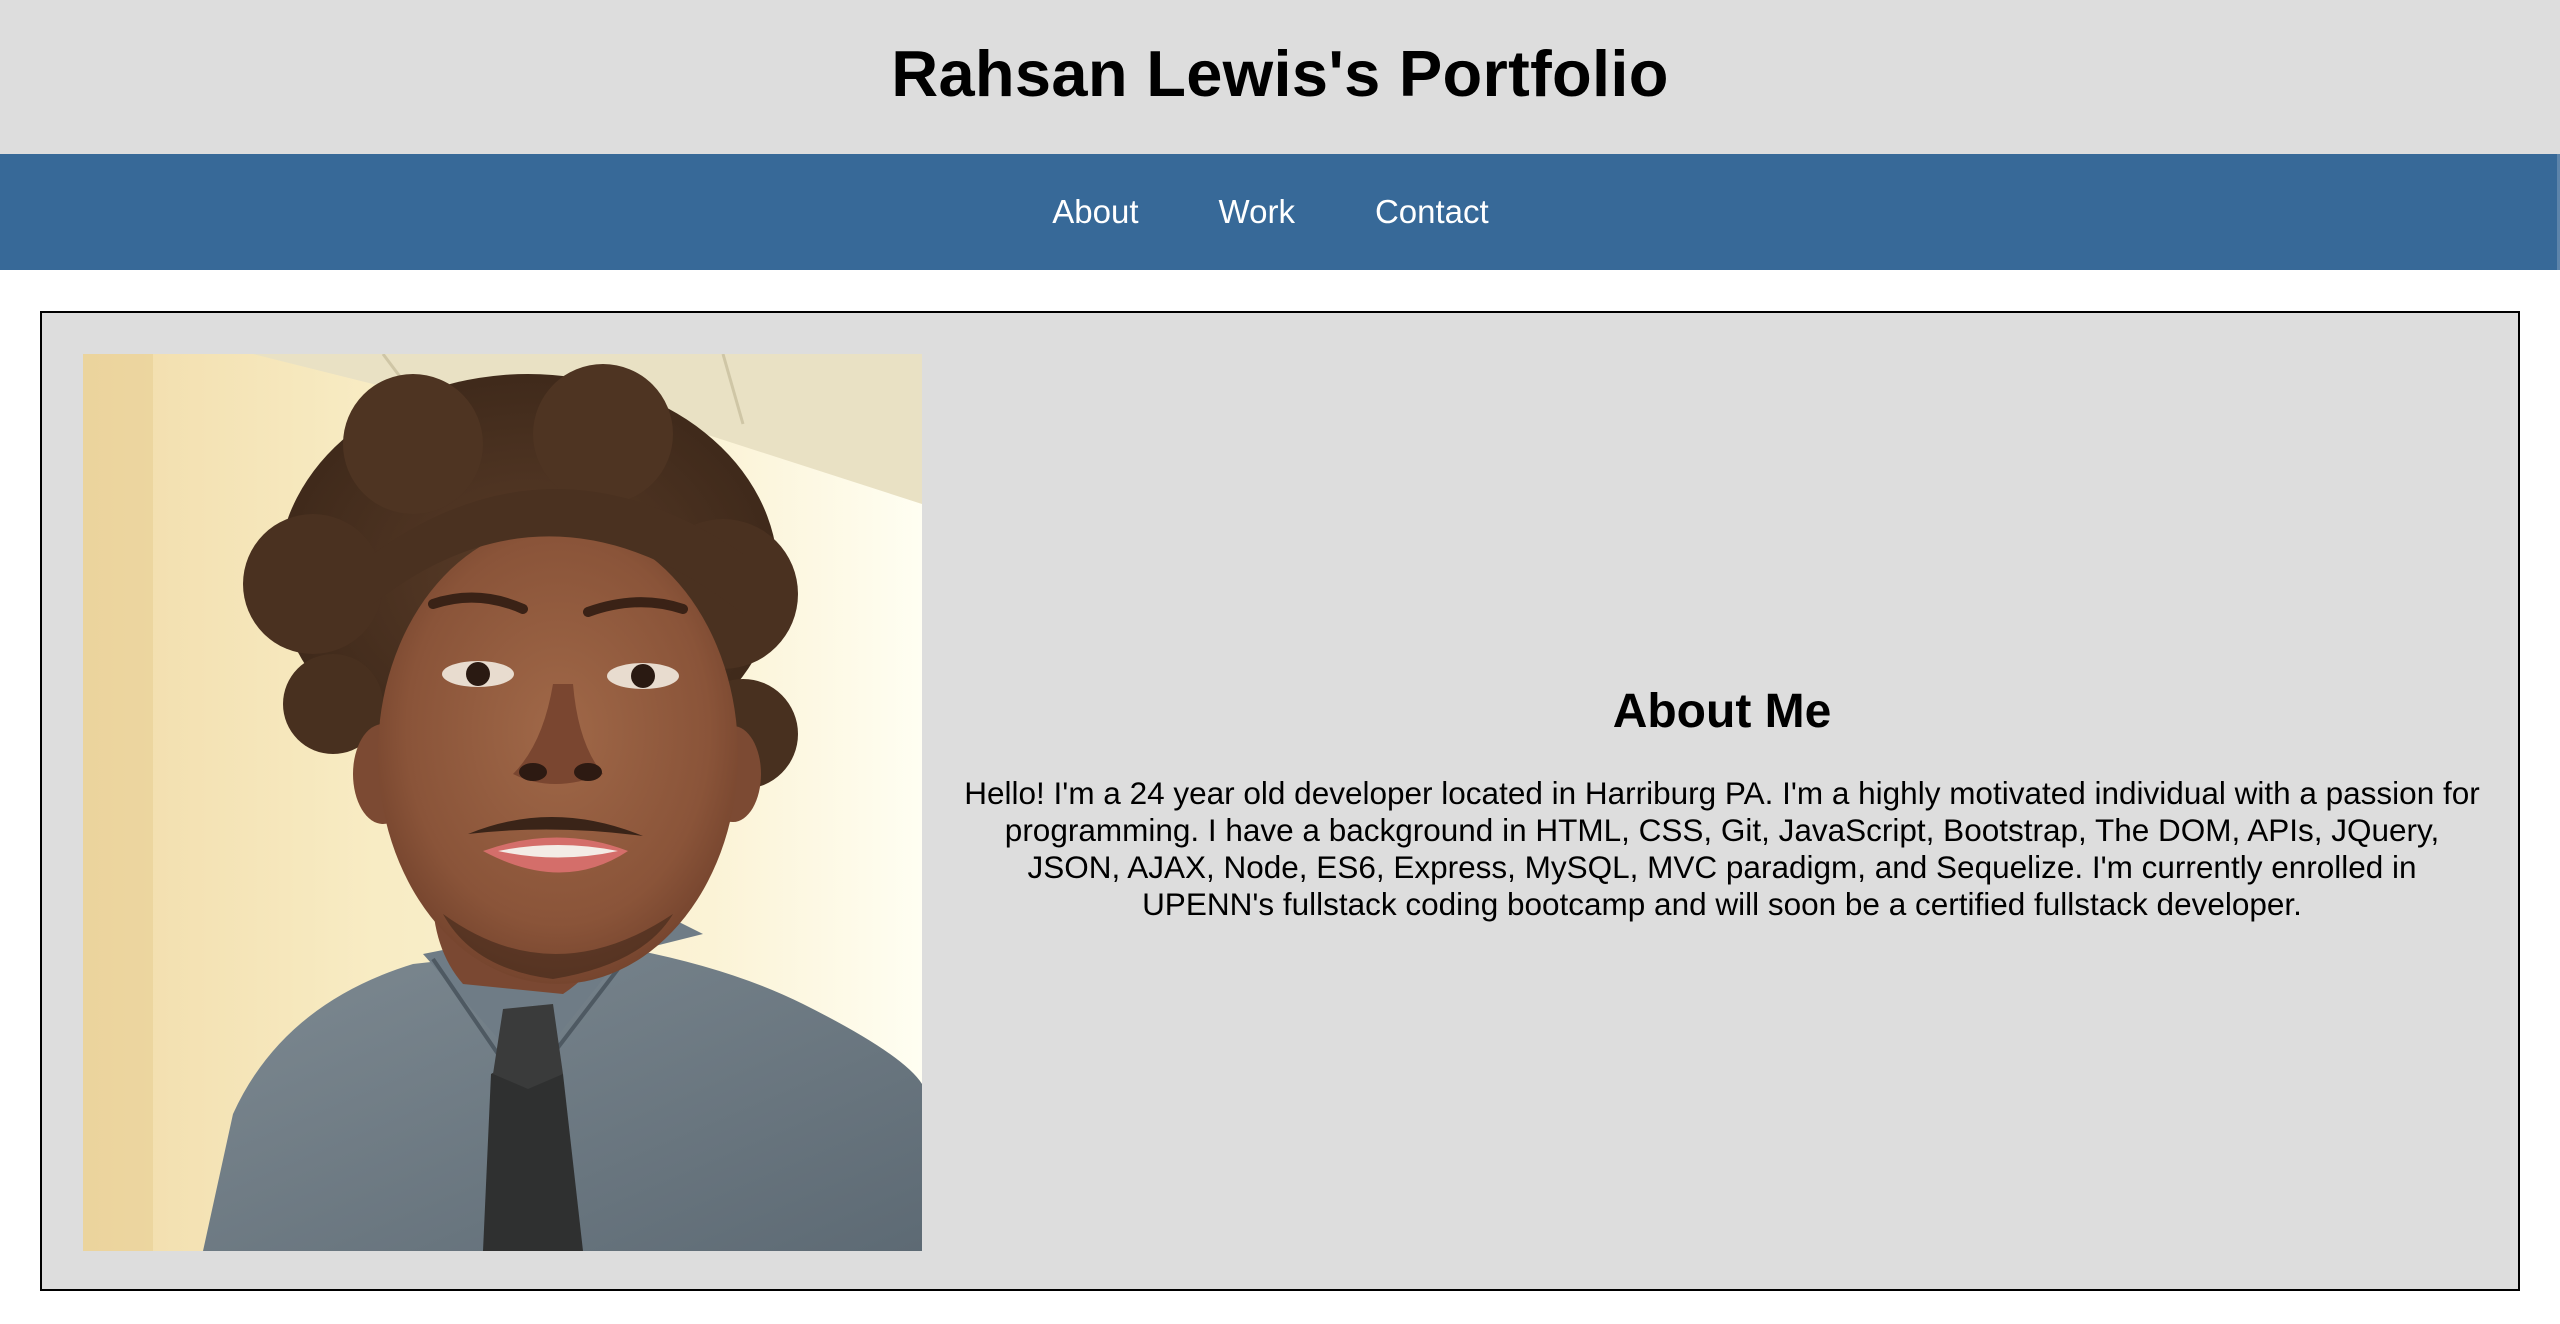 This screenshot has width=2560, height=1324. I want to click on about-heading: About Me, so click(1722, 711).